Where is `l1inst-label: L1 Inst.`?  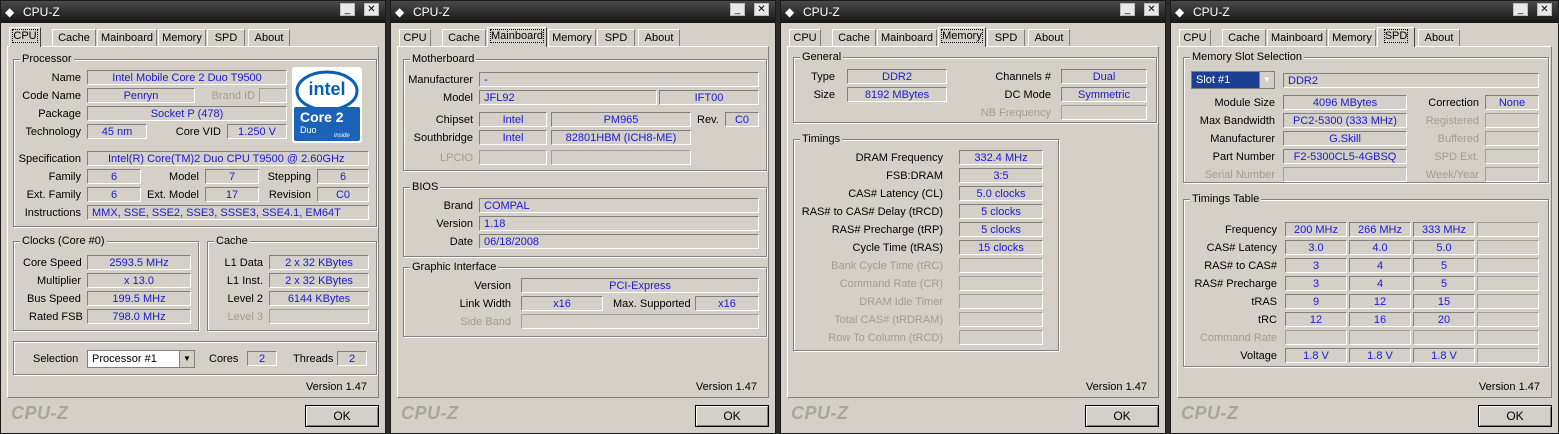 l1inst-label: L1 Inst. is located at coordinates (244, 281).